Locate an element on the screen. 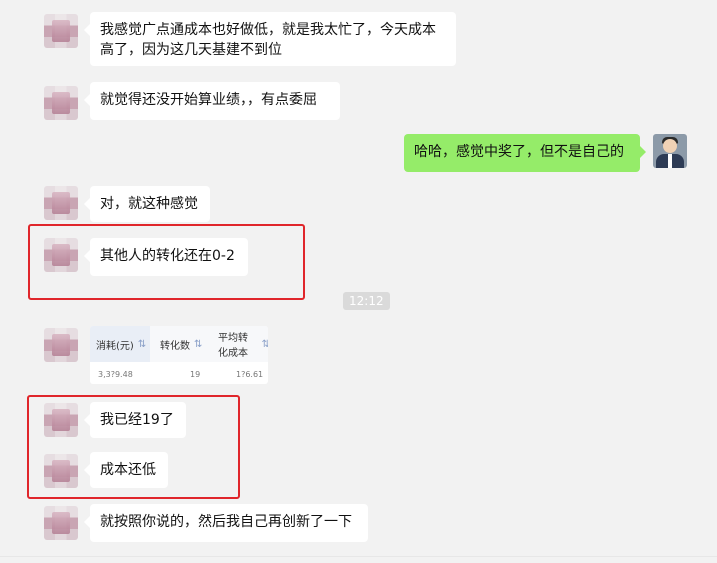 The image size is (717, 563). message-text: 我感觉广点通成本也好做低，就是我太忙了，今天成本高了，因为这几天基建不到位 is located at coordinates (268, 40).